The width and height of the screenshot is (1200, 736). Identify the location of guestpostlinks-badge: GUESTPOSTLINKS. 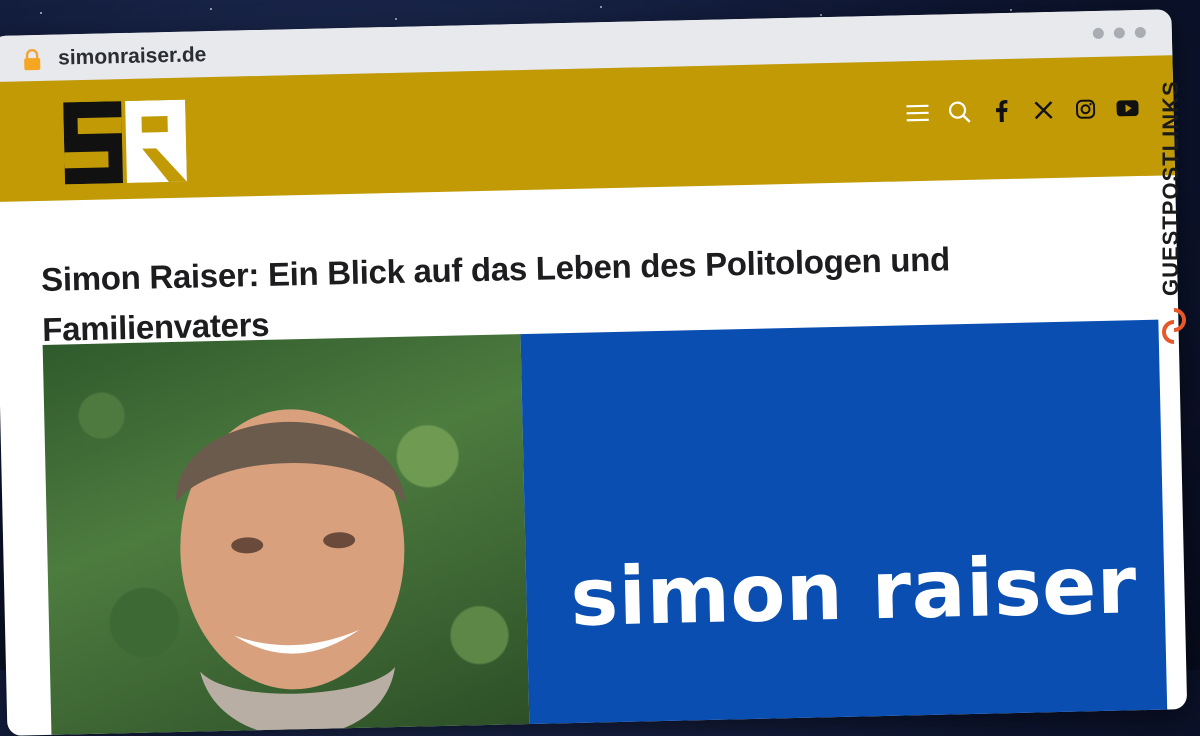
(1174, 206).